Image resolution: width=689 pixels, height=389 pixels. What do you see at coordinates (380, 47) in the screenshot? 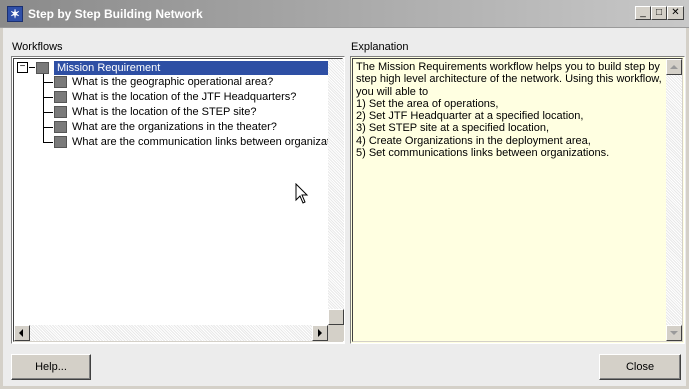
I see `explanation-label: Explanation` at bounding box center [380, 47].